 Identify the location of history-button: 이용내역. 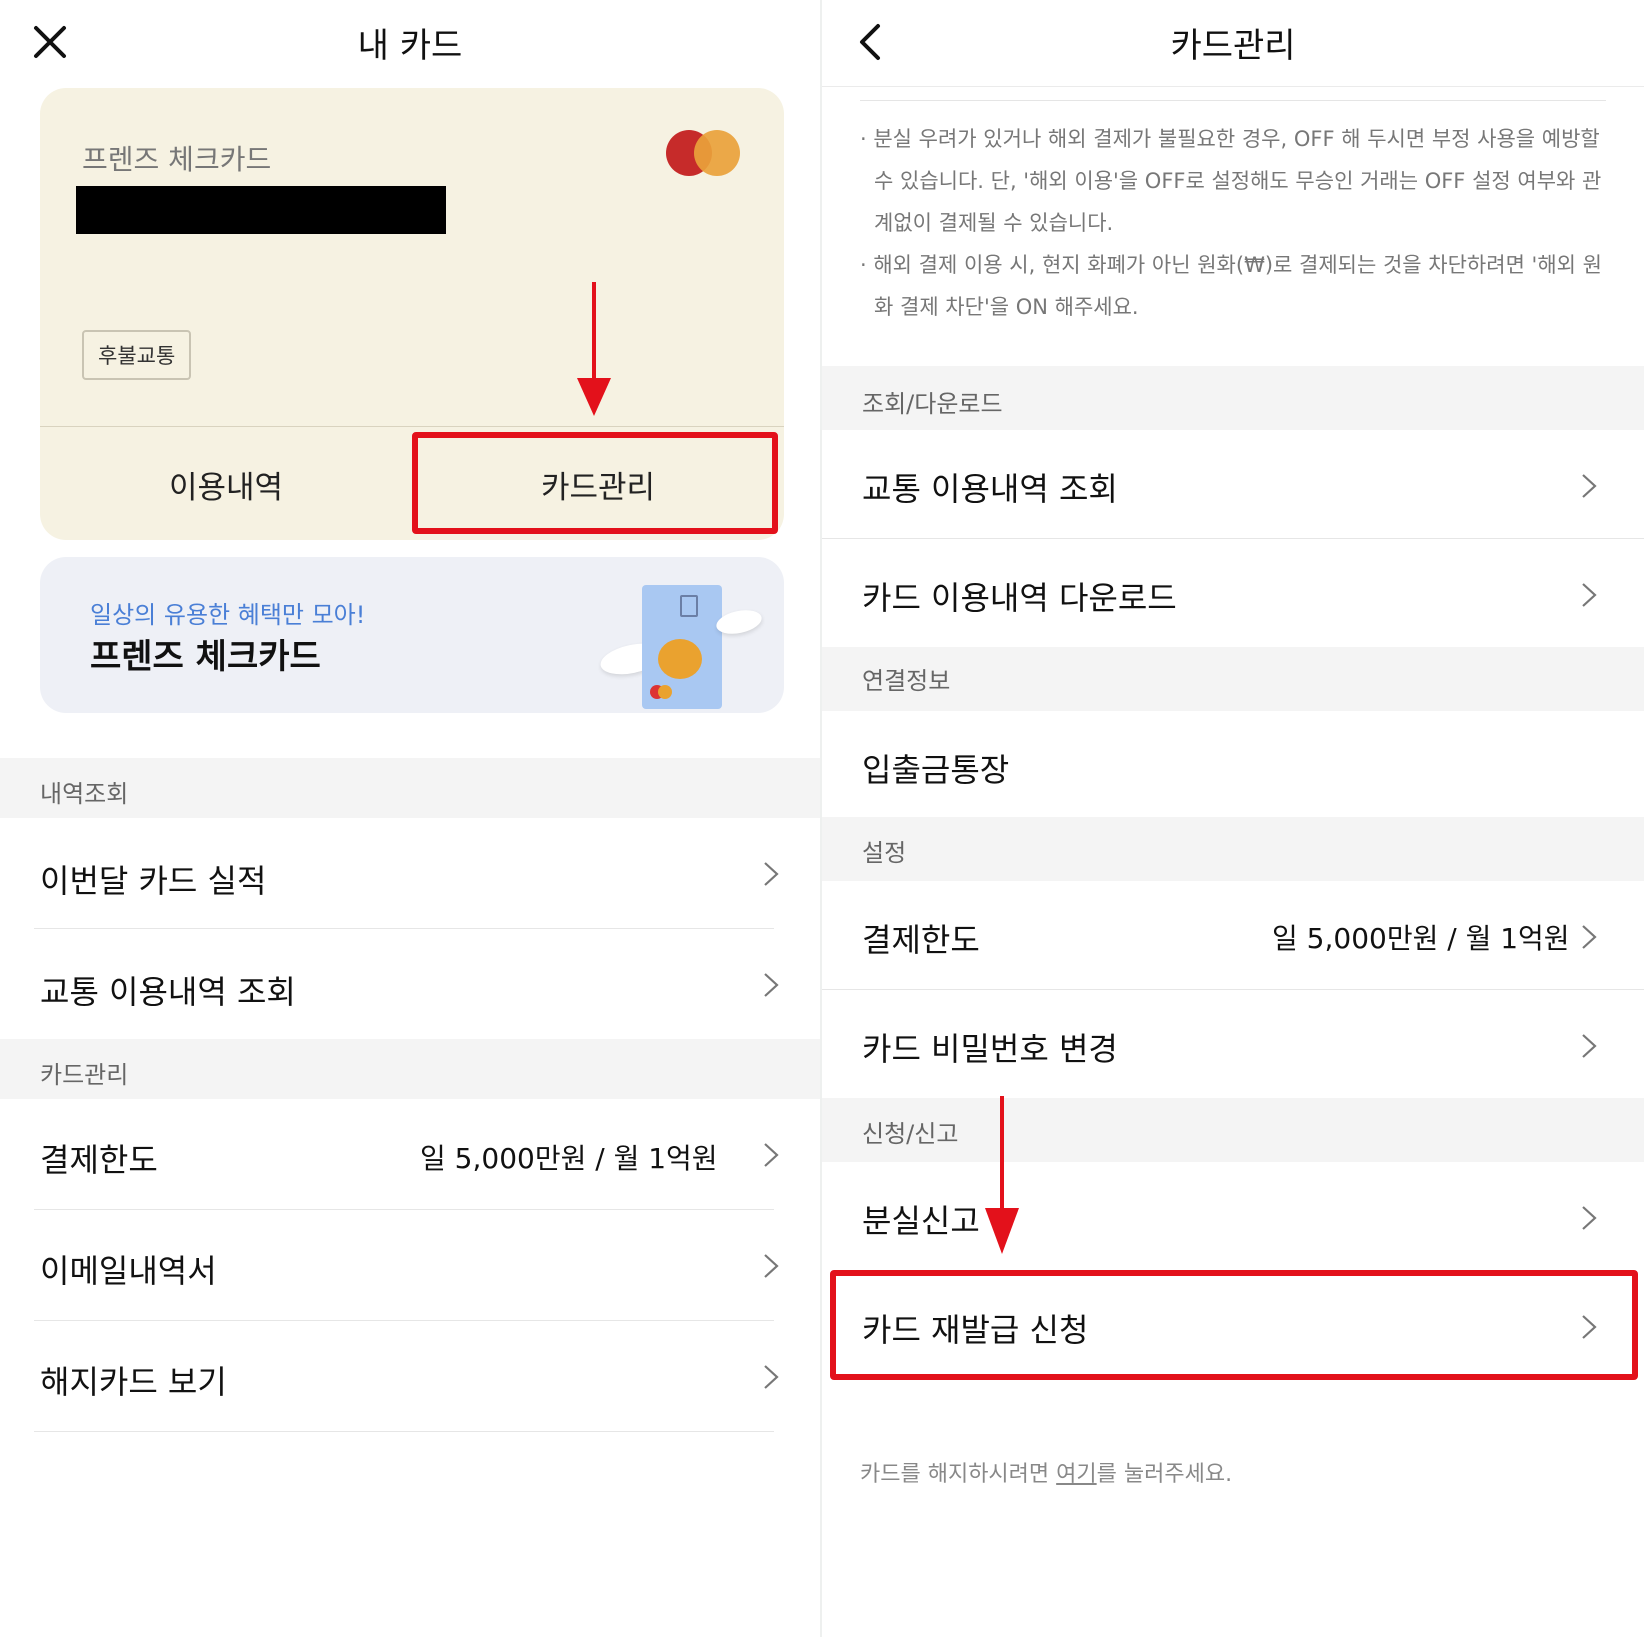
(226, 484).